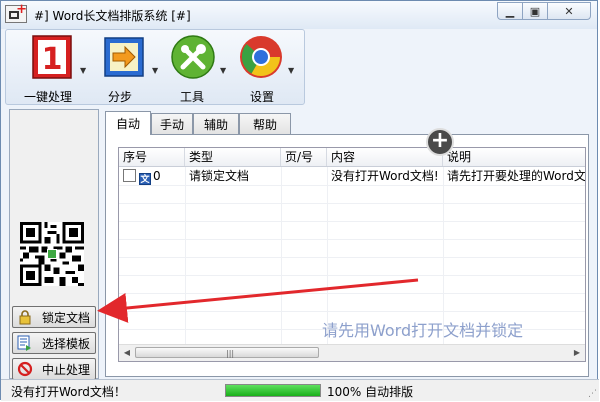 This screenshot has width=600, height=402. I want to click on lock-document-label: 锁定文档, so click(66, 317).